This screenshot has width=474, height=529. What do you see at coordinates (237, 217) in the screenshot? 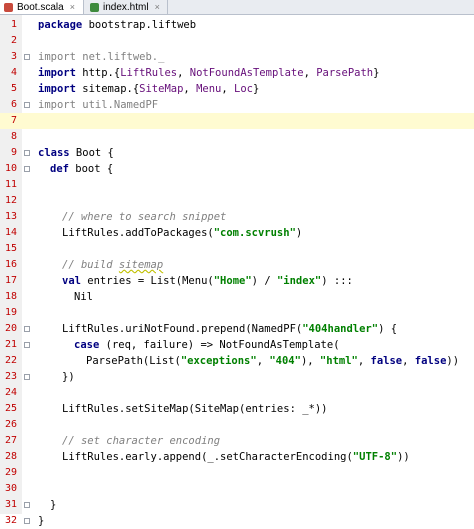
I see `code-line: 13 // where to search snippet` at bounding box center [237, 217].